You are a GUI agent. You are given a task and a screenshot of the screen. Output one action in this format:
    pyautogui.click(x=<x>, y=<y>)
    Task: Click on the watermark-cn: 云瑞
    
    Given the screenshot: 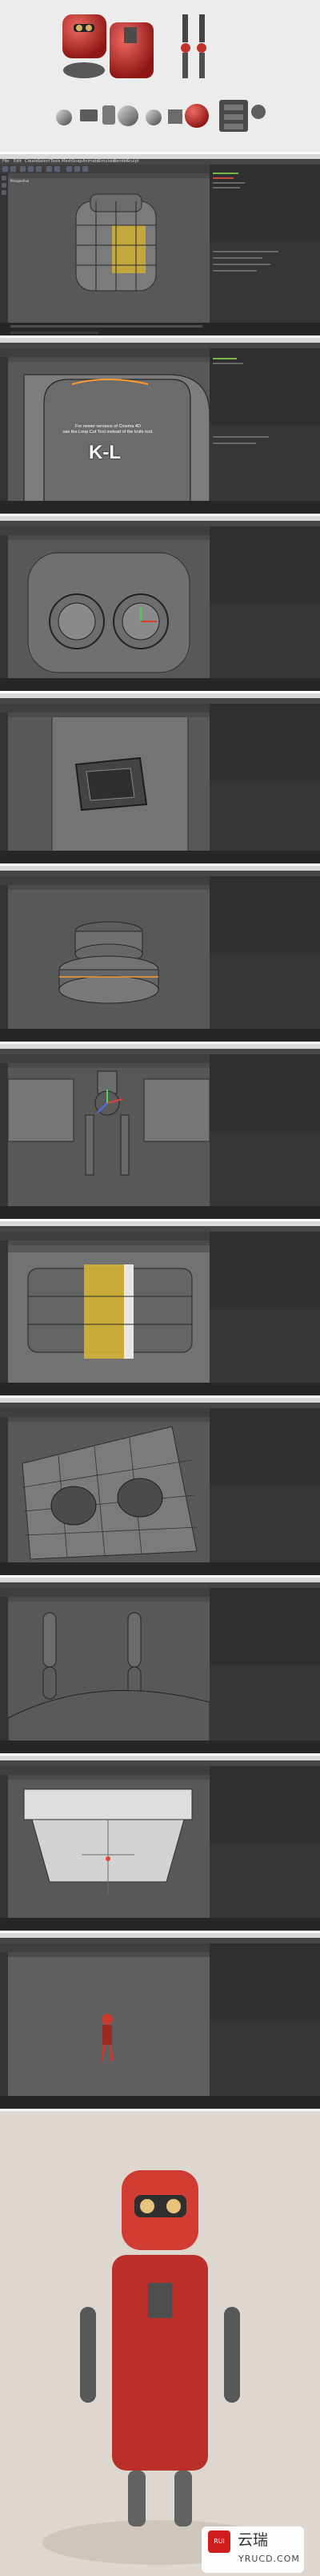 What is the action you would take?
    pyautogui.click(x=253, y=2540)
    